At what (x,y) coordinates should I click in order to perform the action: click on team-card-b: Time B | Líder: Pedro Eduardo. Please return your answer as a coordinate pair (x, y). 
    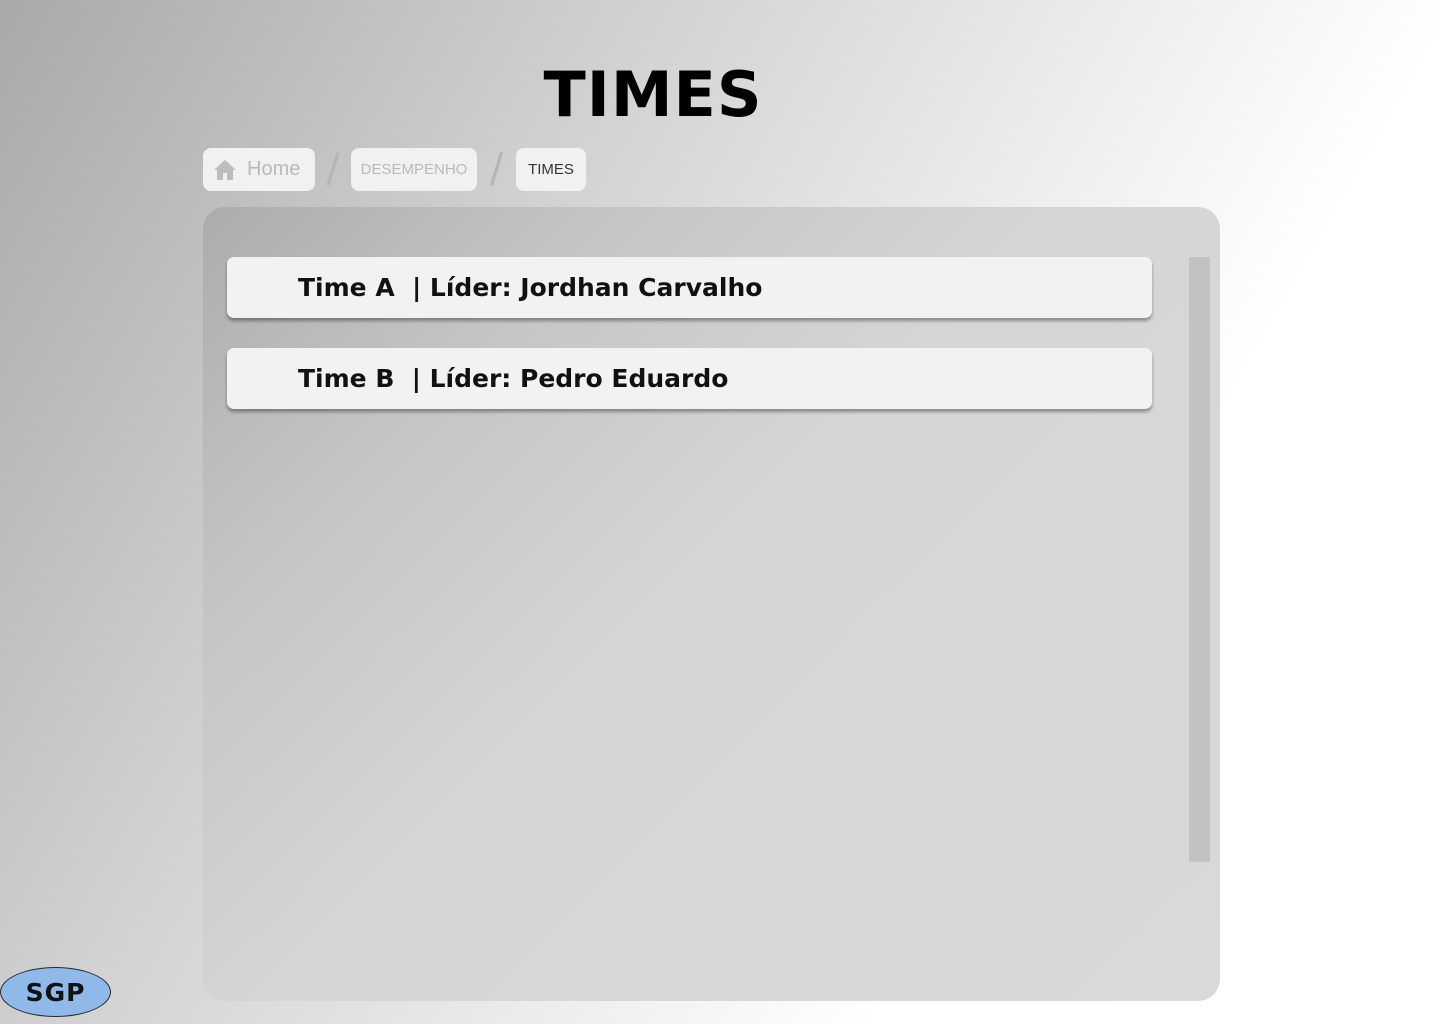
    Looking at the image, I should click on (689, 378).